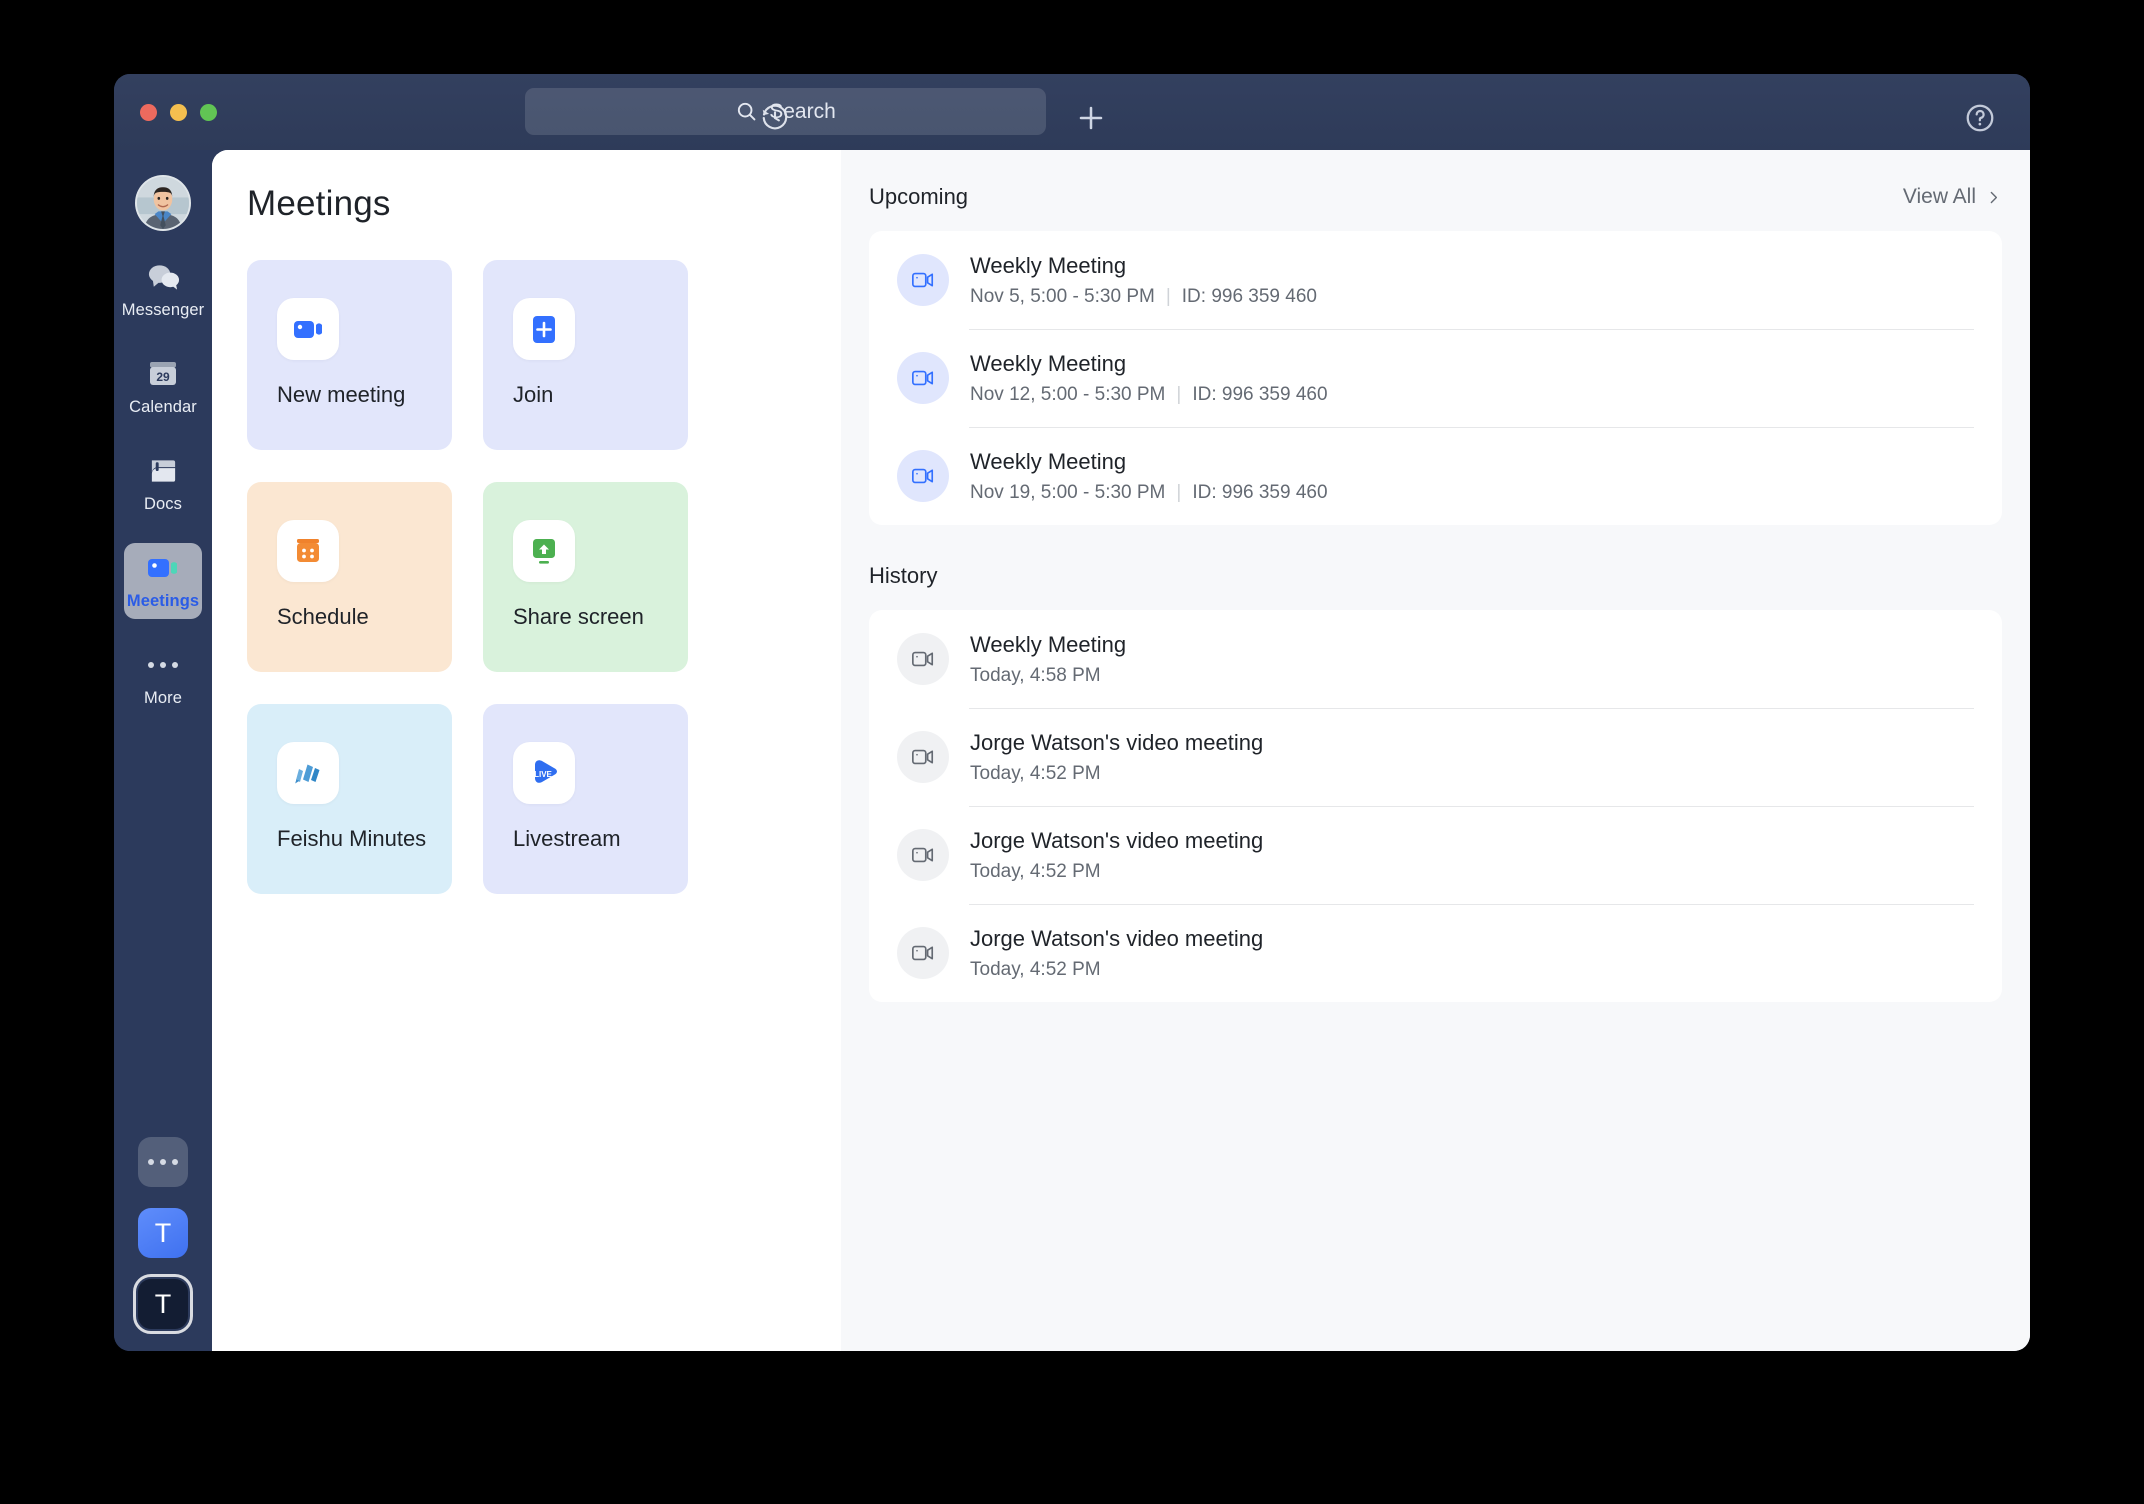  I want to click on view-all-label: View All, so click(1939, 196).